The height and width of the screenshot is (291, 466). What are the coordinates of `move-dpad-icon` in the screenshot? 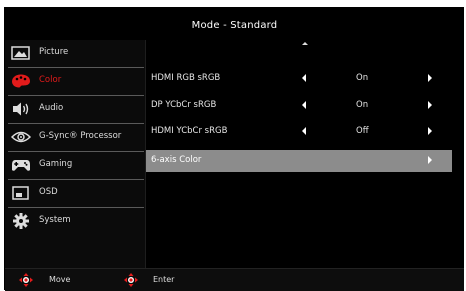 It's located at (26, 280).